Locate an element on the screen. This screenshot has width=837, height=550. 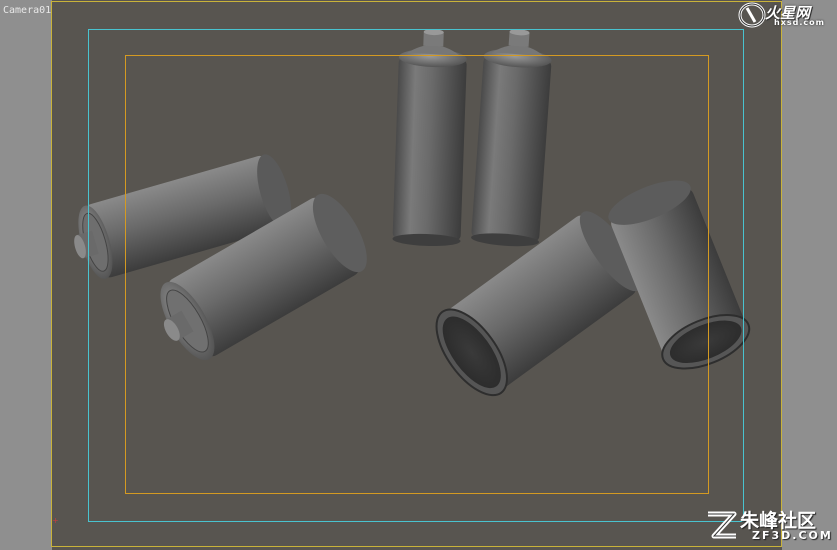
zf3d-watermark: 朱峰社区 ZF3D.COM is located at coordinates (769, 528).